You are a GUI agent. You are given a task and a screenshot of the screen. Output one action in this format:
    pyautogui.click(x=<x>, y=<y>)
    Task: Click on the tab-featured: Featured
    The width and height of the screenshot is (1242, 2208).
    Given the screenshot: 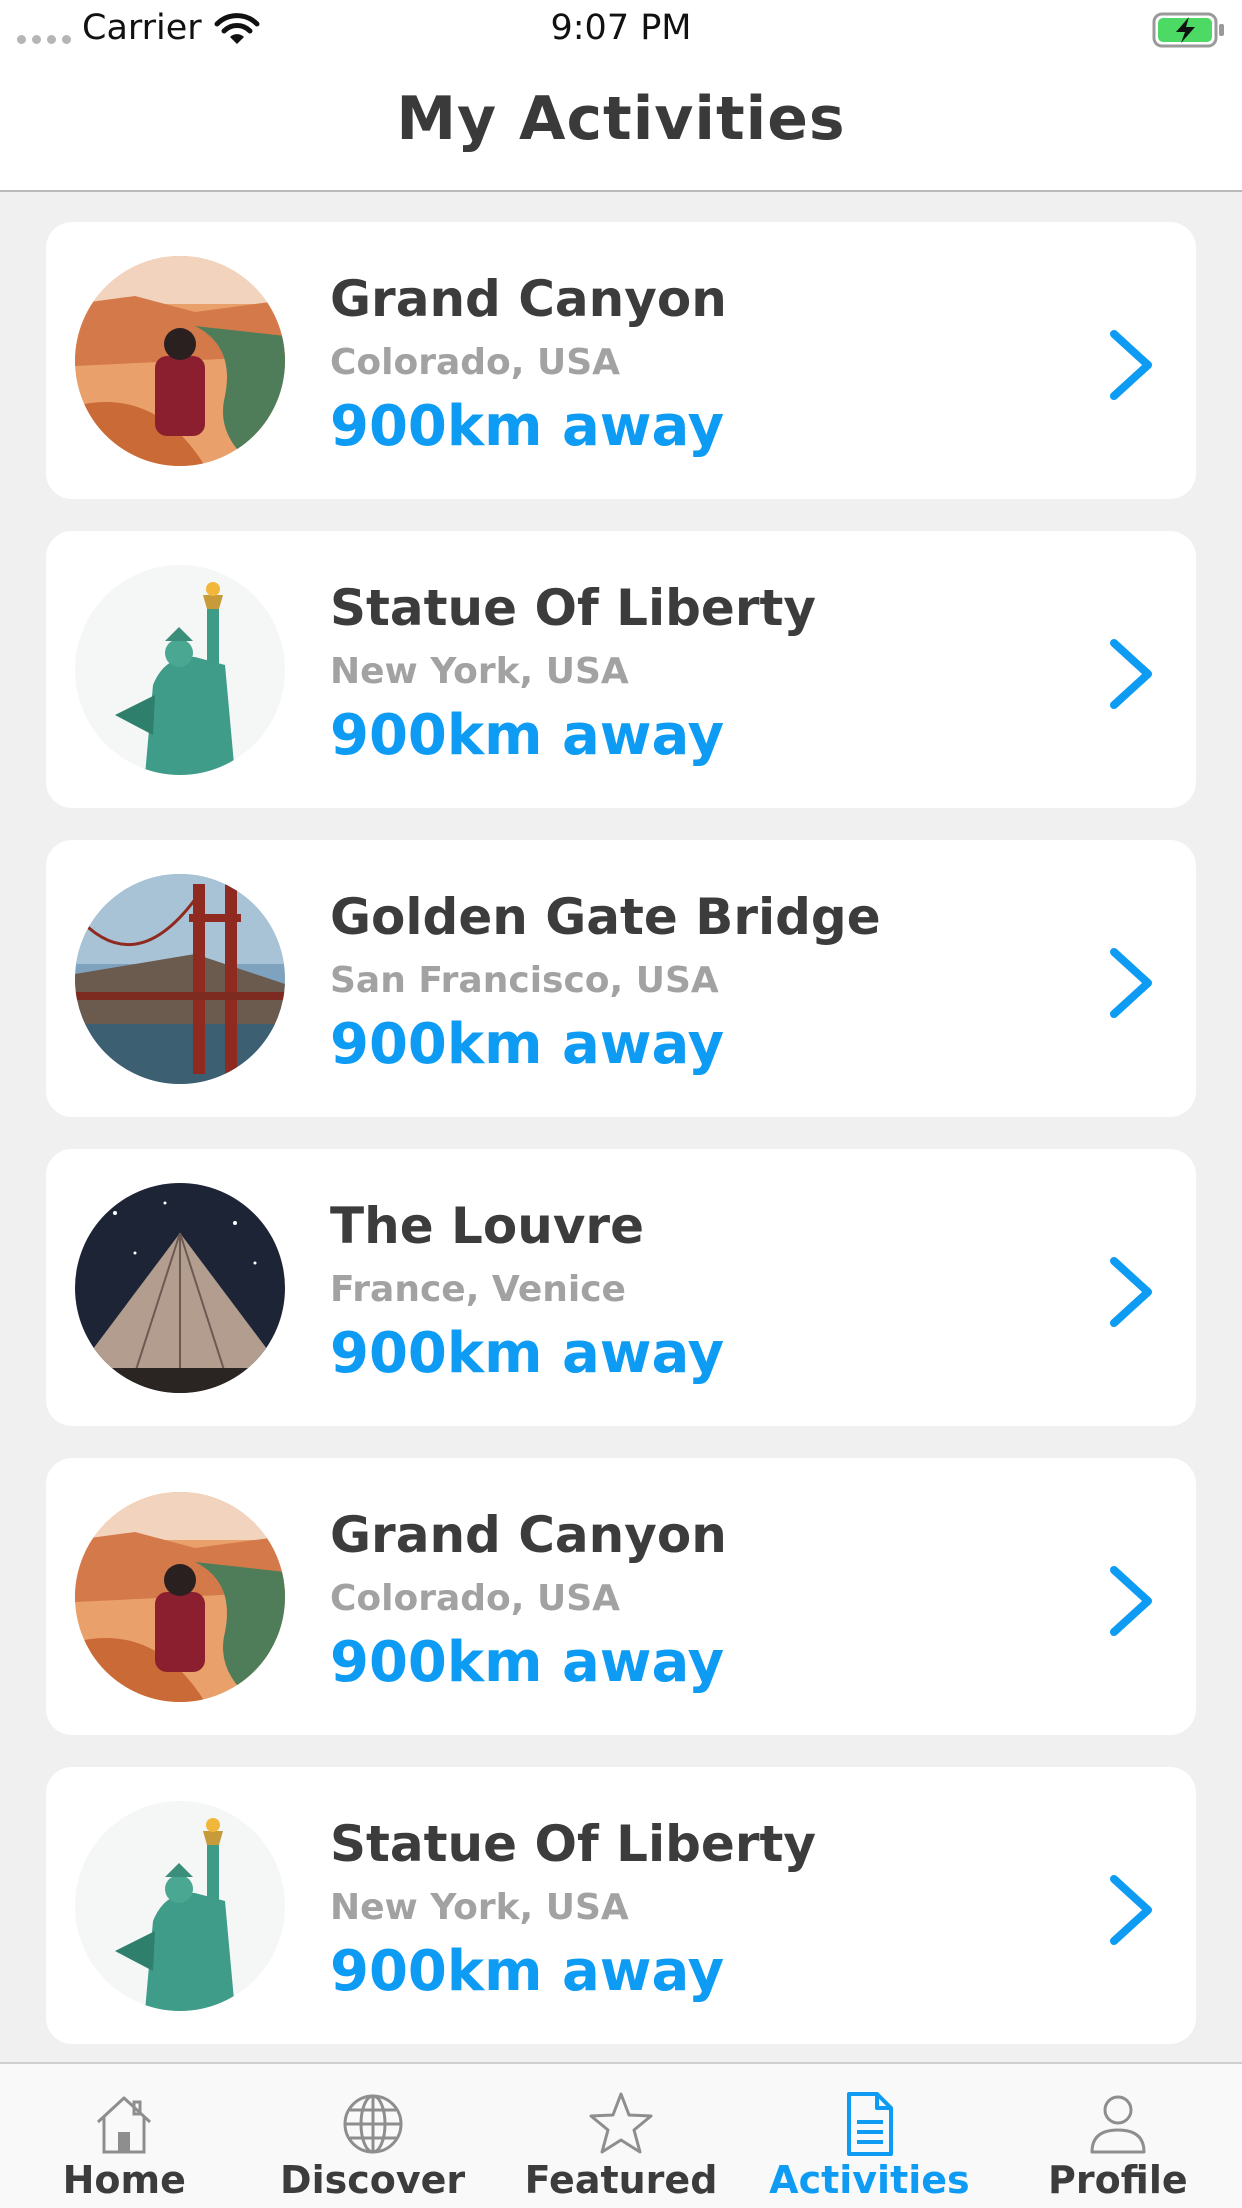 What is the action you would take?
    pyautogui.click(x=621, y=2136)
    